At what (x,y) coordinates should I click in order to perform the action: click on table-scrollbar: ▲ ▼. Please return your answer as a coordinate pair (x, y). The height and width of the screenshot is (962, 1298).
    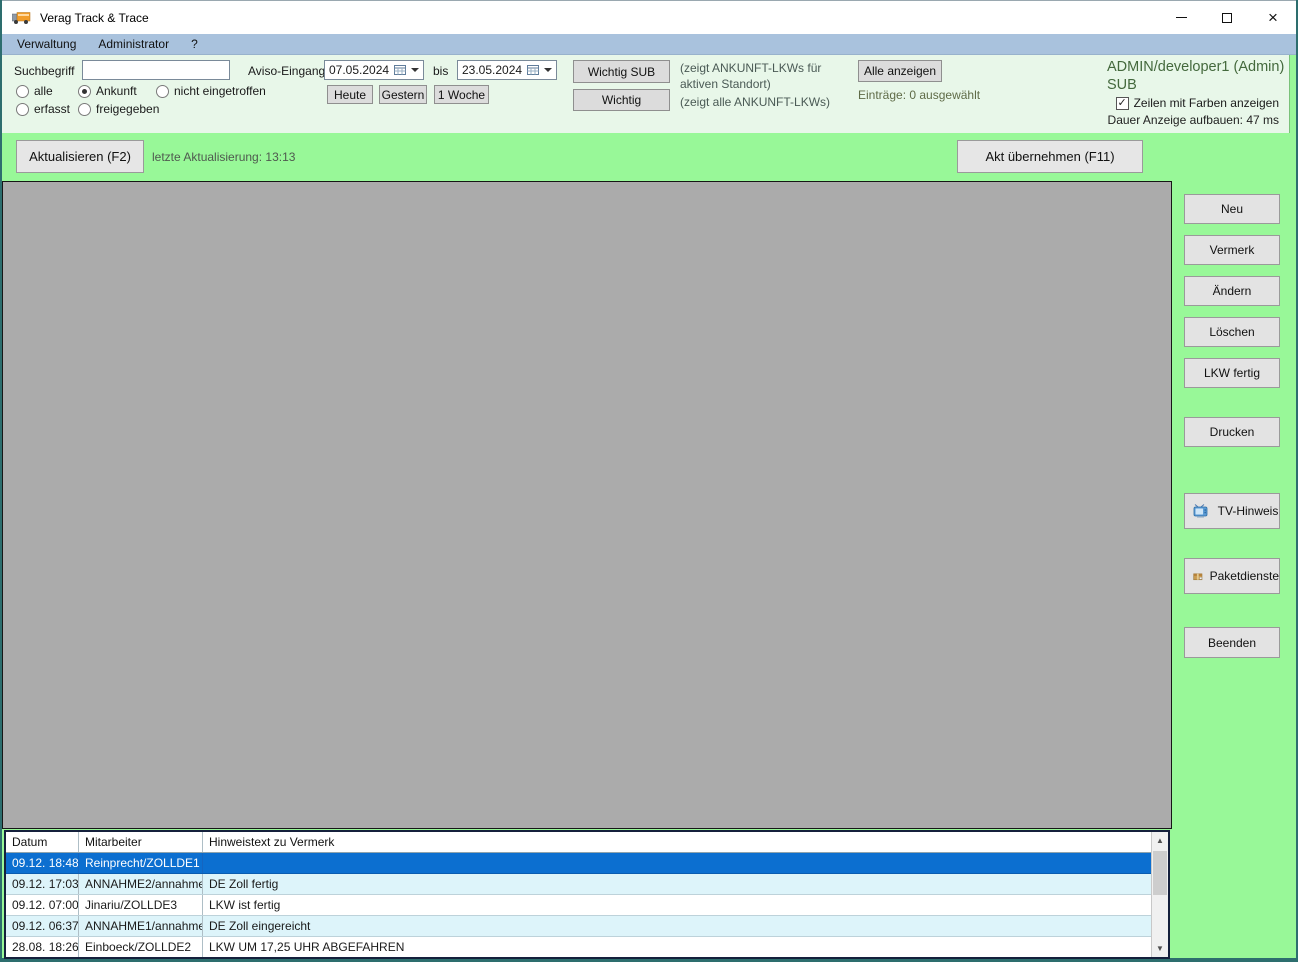
    Looking at the image, I should click on (1159, 894).